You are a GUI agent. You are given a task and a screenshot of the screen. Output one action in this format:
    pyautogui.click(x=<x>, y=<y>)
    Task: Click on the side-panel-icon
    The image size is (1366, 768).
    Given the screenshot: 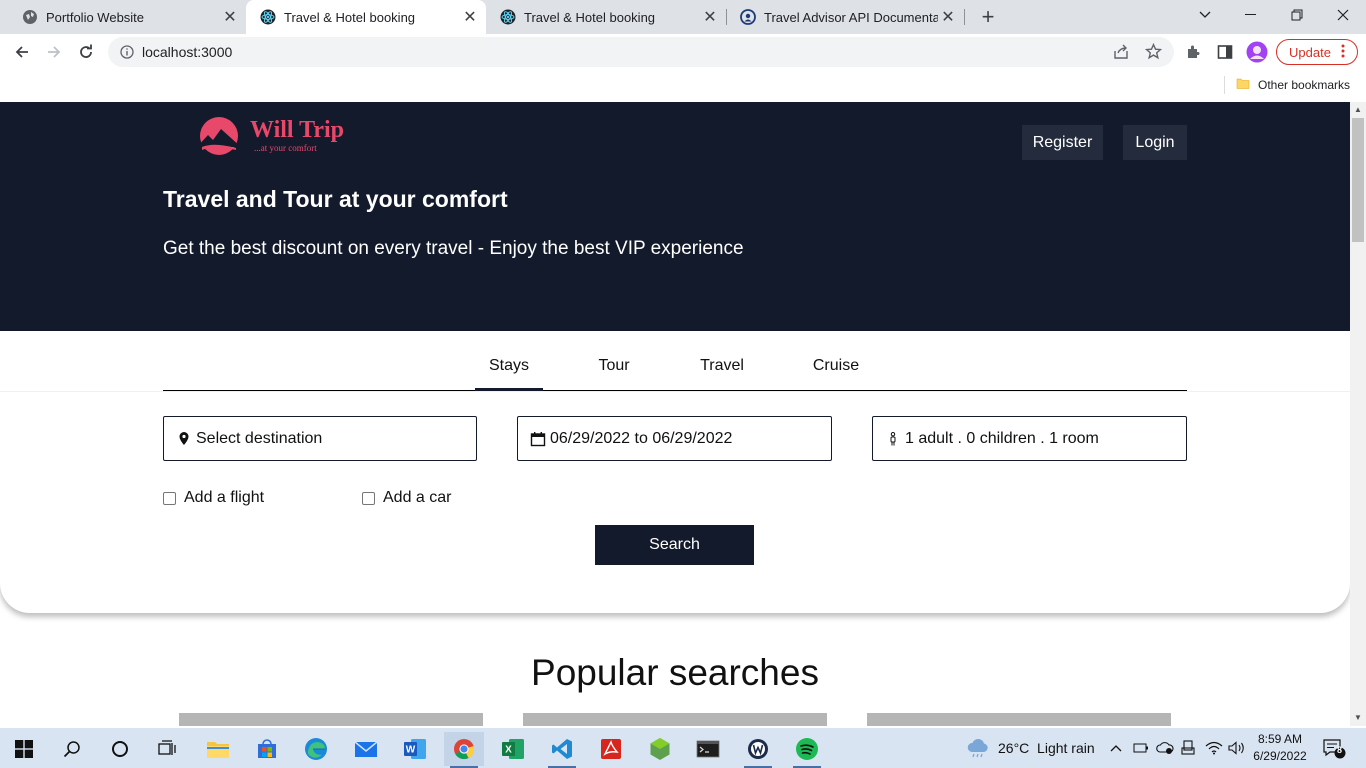 What is the action you would take?
    pyautogui.click(x=1225, y=52)
    